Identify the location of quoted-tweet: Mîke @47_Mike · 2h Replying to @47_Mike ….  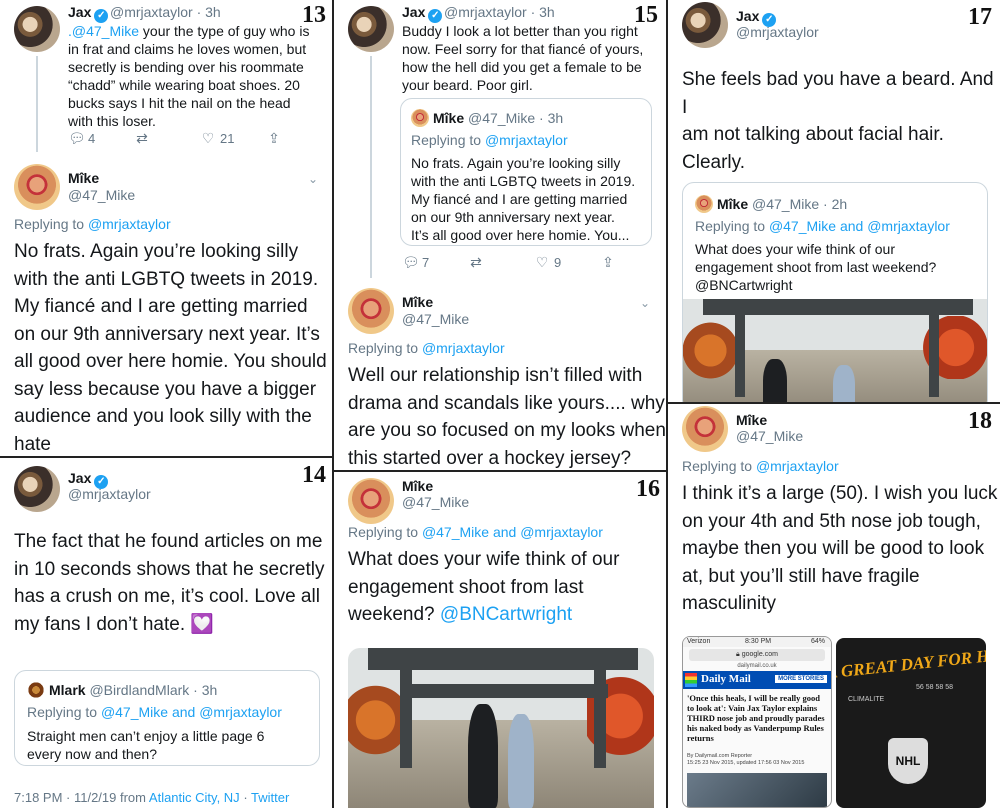
(835, 292).